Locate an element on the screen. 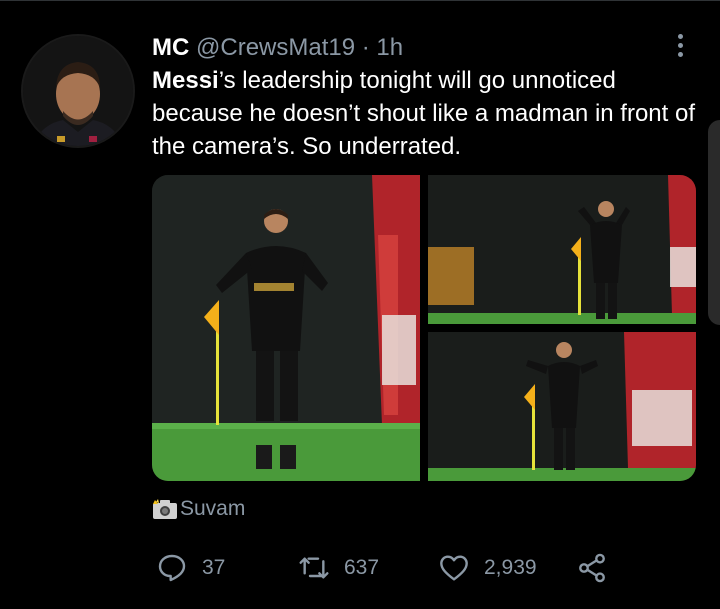  timestamp: 1h is located at coordinates (389, 47).